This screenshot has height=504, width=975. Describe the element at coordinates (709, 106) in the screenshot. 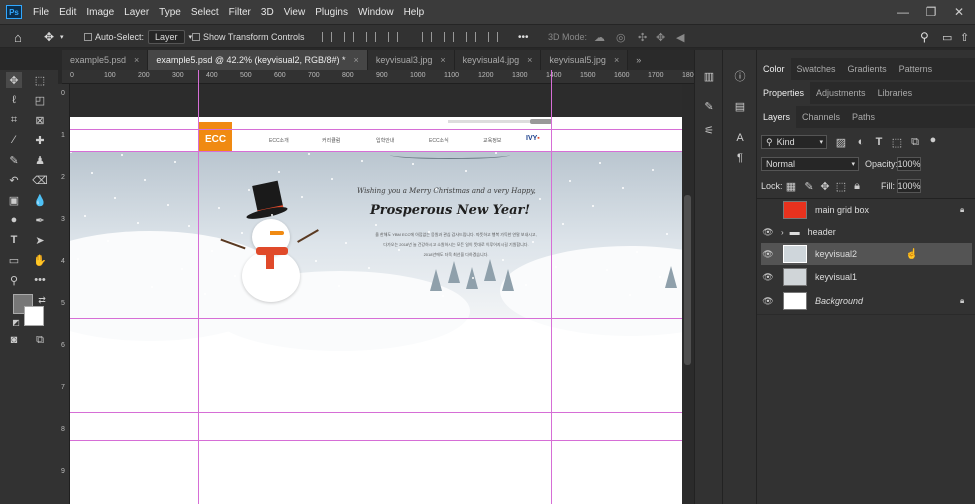

I see `brush-settings-icon: ✎` at that location.